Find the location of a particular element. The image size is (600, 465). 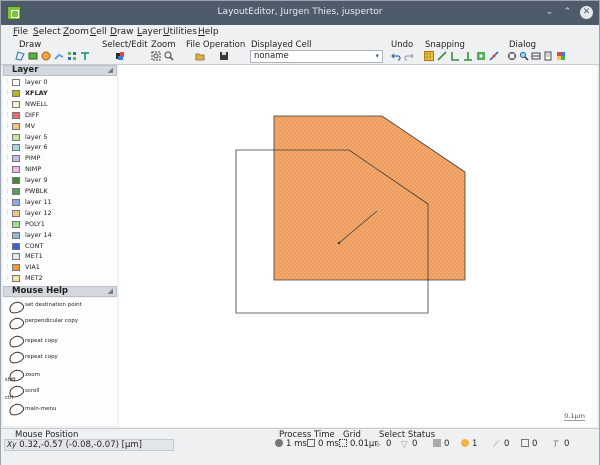

layer-polygon-shape is located at coordinates (369, 198).